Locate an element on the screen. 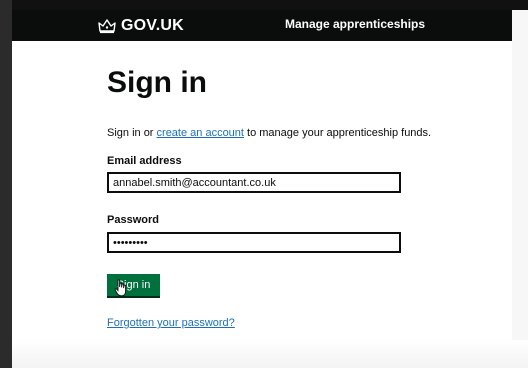 This screenshot has height=368, width=528. scroll-gutter is located at coordinates (520, 189).